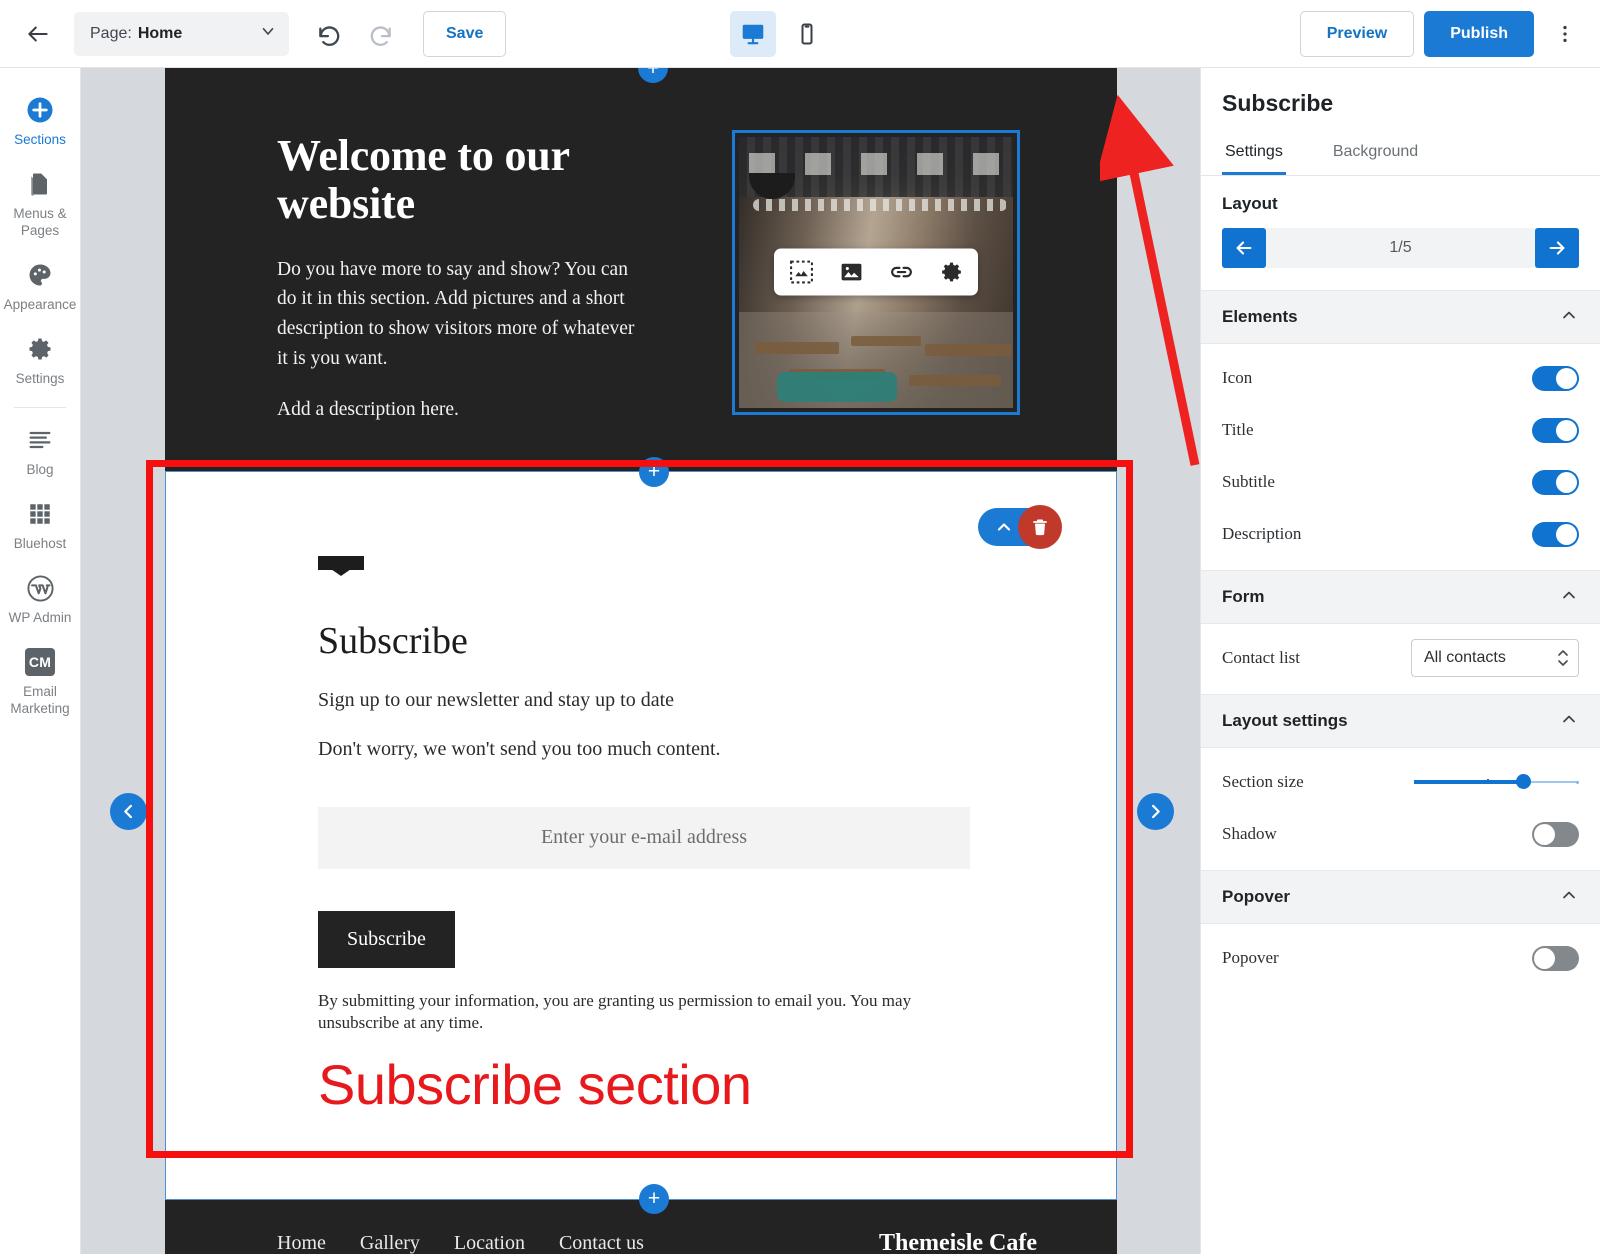  I want to click on form-section-header: Form, so click(1400, 597).